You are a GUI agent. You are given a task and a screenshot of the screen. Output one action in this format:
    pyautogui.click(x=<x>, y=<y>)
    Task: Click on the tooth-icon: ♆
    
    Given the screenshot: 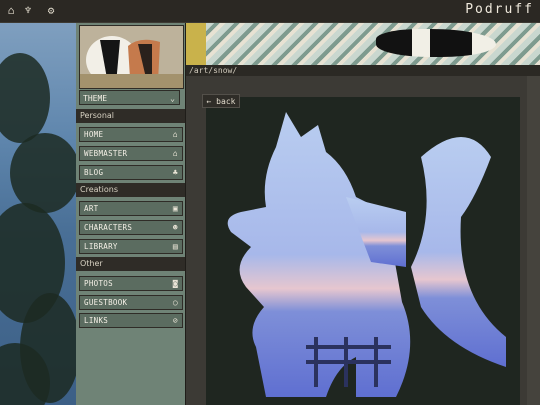 What is the action you would take?
    pyautogui.click(x=28, y=11)
    